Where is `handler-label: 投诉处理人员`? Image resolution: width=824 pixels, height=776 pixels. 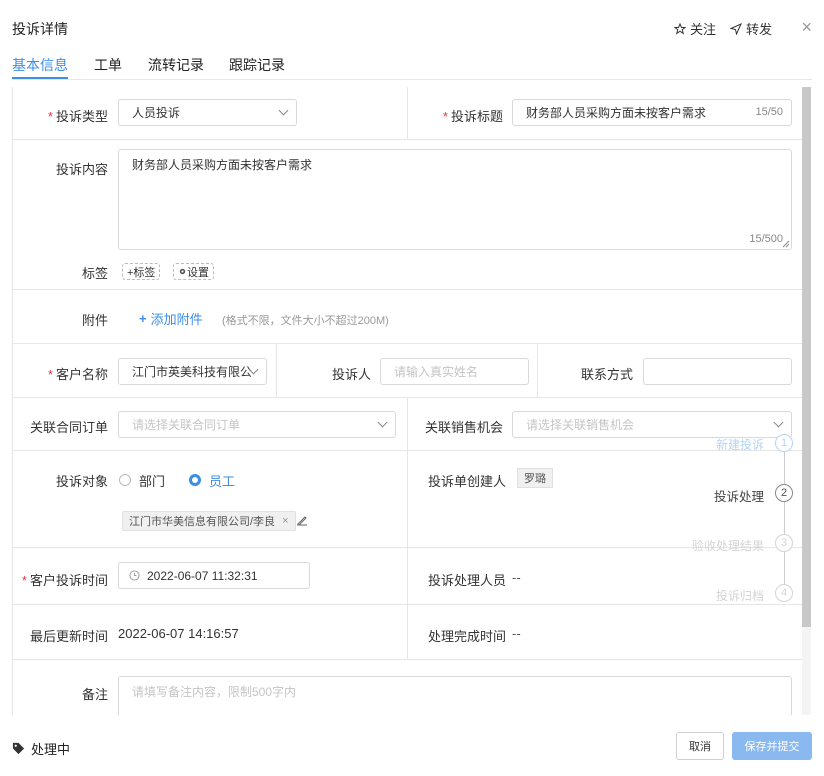 handler-label: 投诉处理人员 is located at coordinates (467, 580).